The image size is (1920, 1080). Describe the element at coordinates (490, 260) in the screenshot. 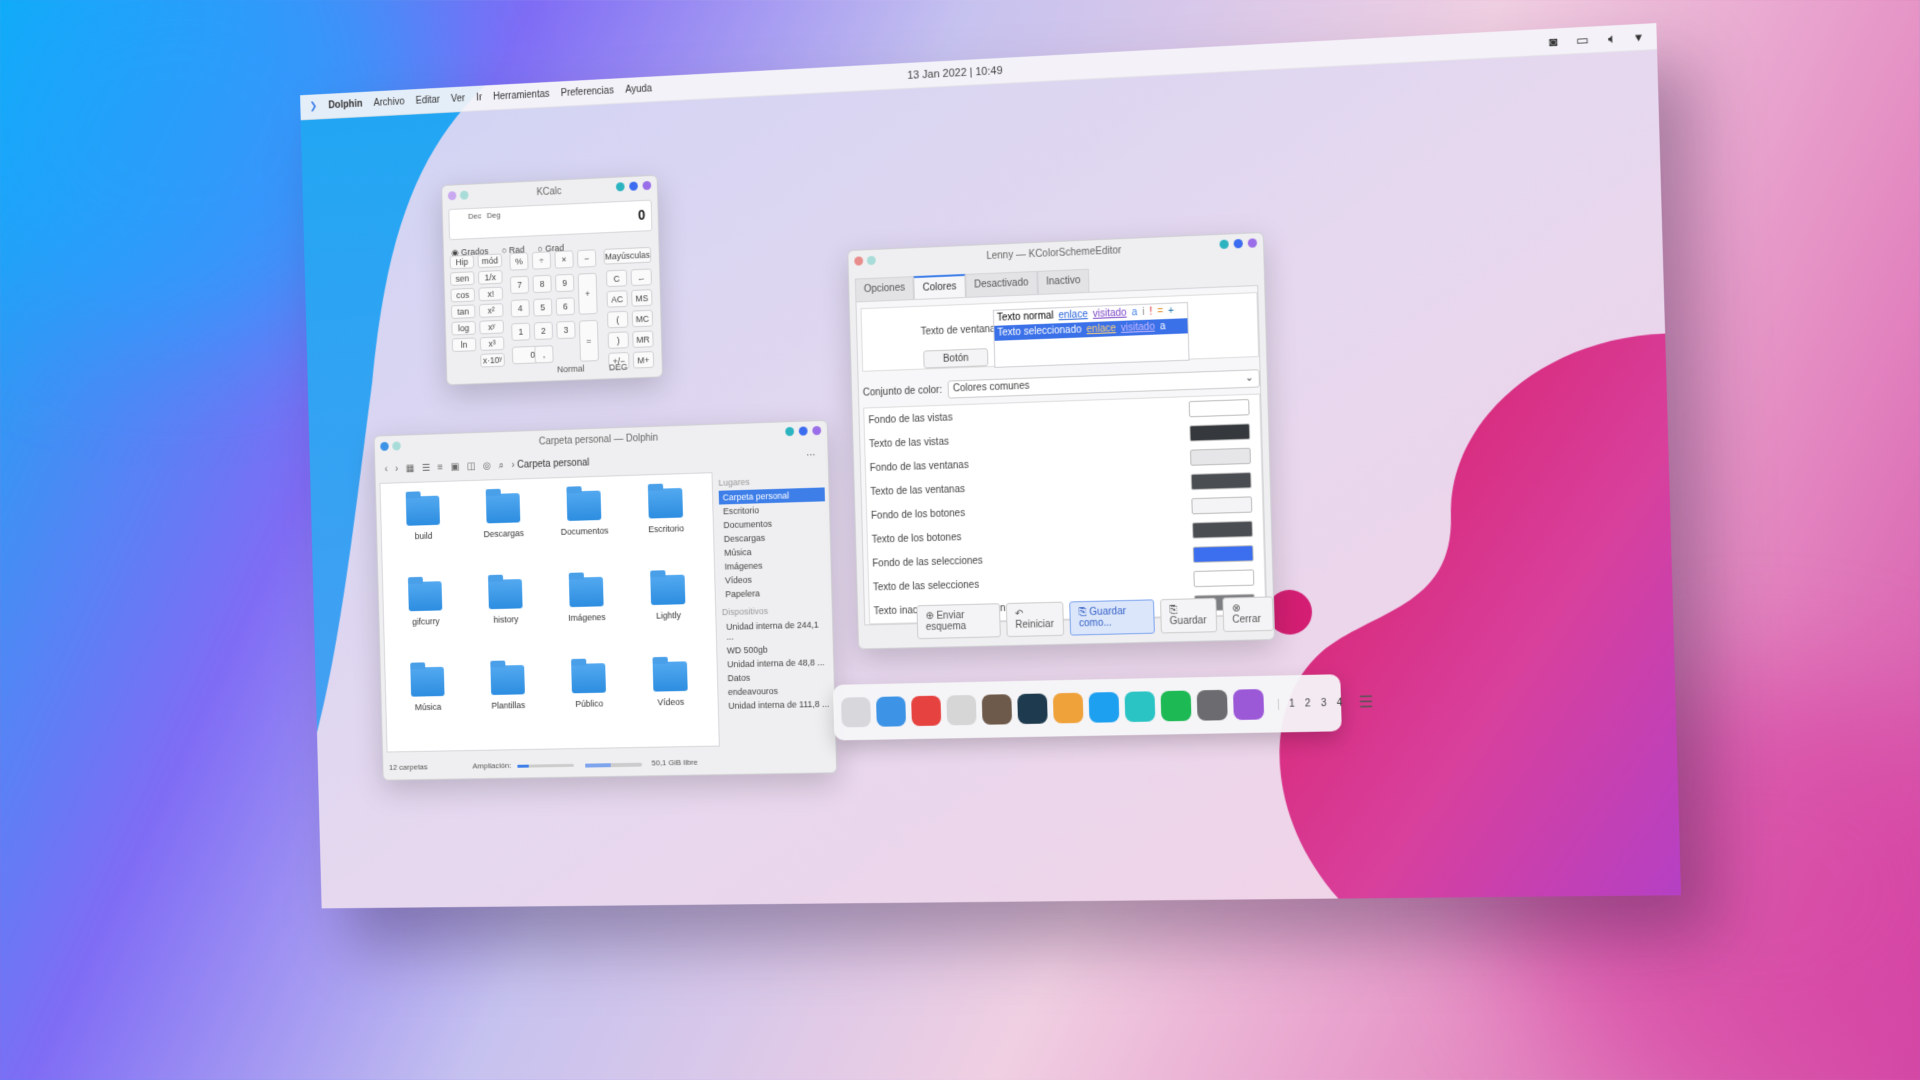

I see `calc-fn-button: mód` at that location.